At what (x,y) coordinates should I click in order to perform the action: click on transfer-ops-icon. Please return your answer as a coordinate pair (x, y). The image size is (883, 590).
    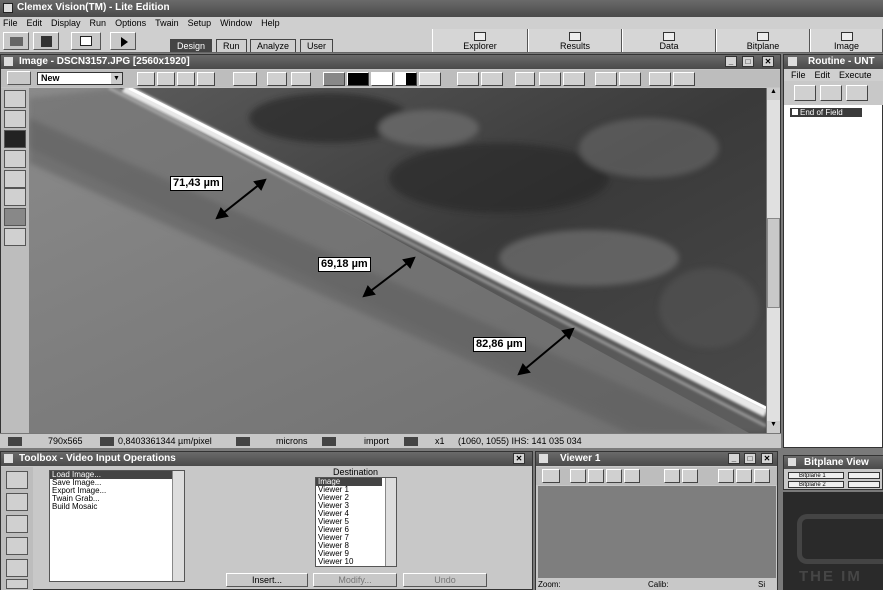
    Looking at the image, I should click on (17, 584).